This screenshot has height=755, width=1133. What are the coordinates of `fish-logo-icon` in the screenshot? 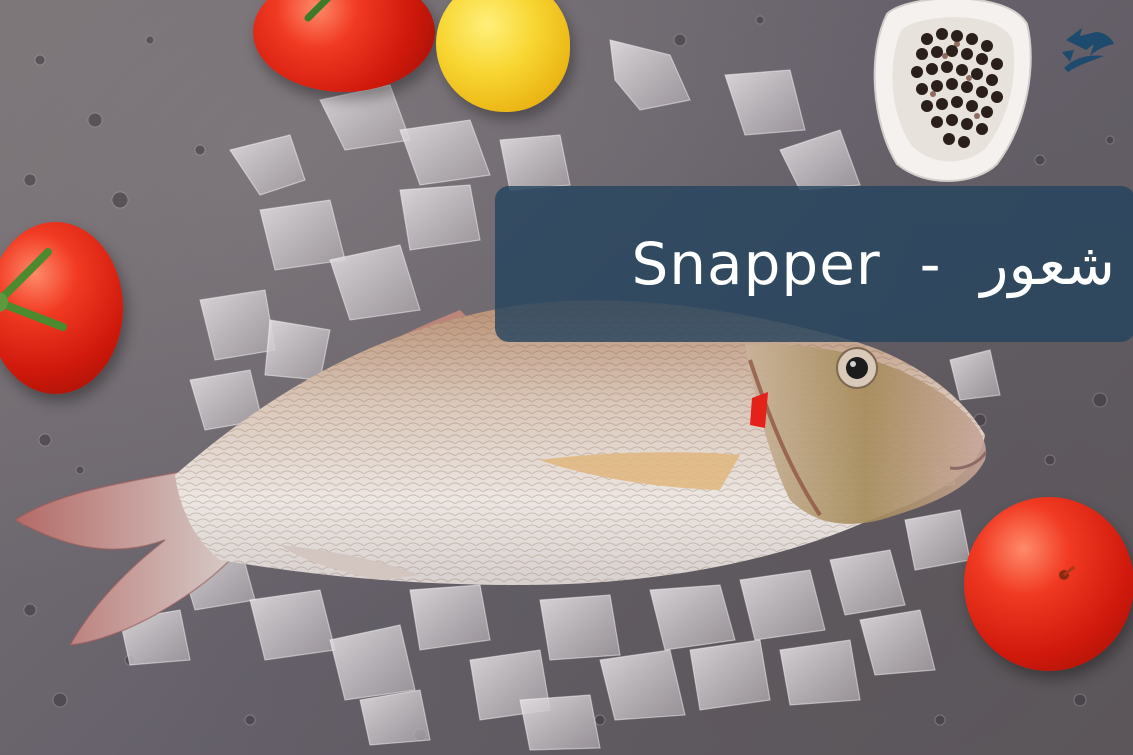 It's located at (1088, 50).